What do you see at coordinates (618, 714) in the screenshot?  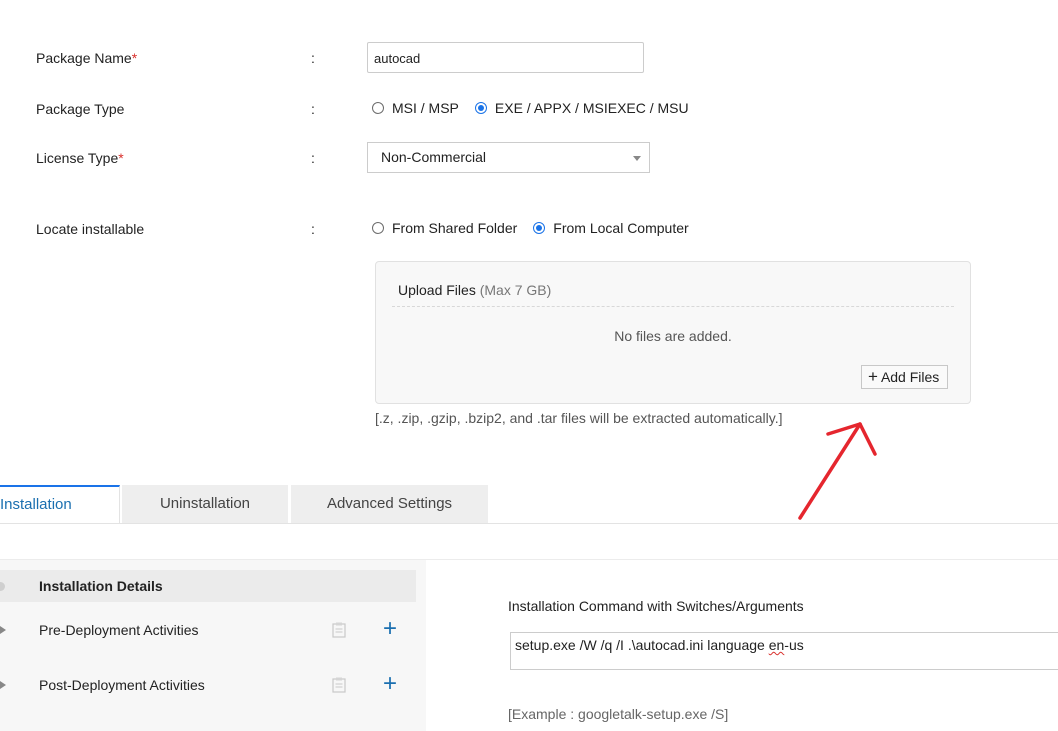 I see `command-example: [Example : googletalk-setup.exe /S]` at bounding box center [618, 714].